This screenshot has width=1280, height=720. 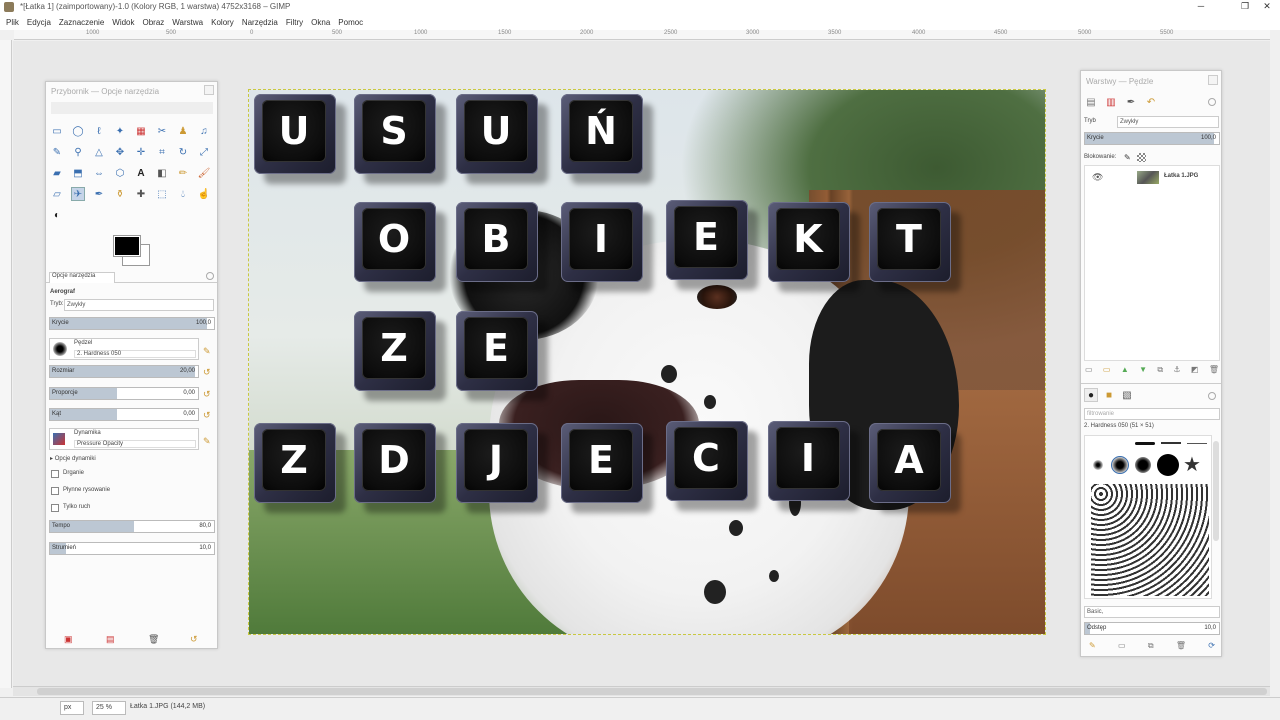 What do you see at coordinates (1091, 395) in the screenshot?
I see `brushes-tab-icon: ●` at bounding box center [1091, 395].